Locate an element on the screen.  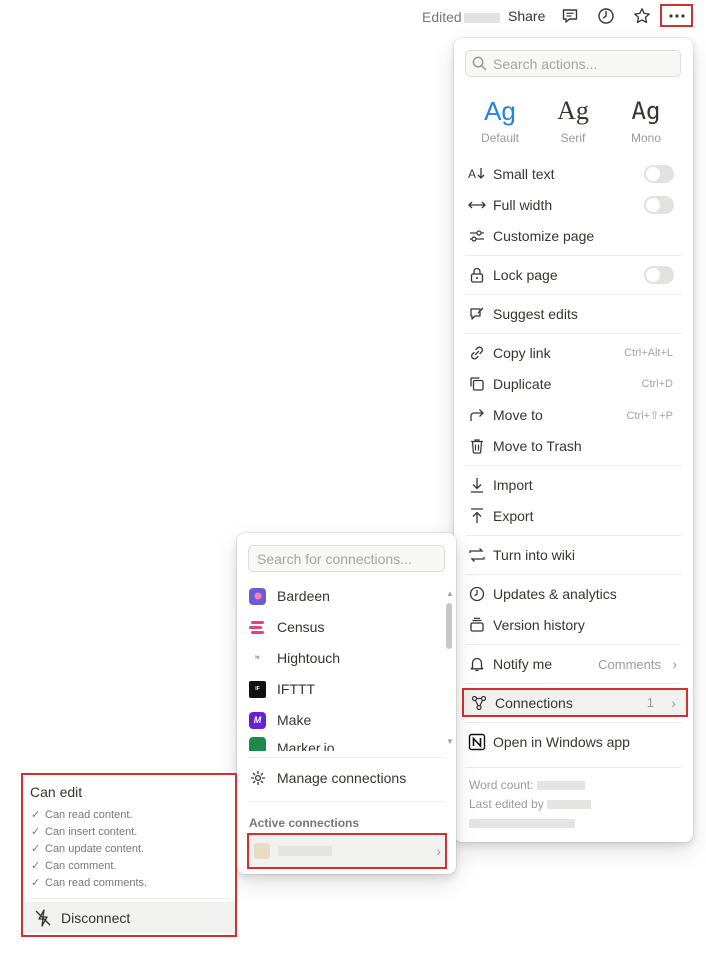
word-count-meta: Word count: is located at coordinates (527, 785).